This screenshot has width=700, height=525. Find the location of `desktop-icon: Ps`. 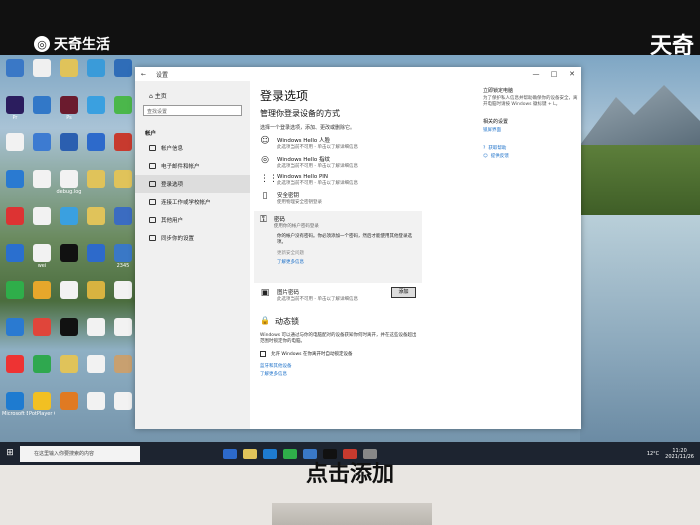

desktop-icon: Ps is located at coordinates (69, 114).